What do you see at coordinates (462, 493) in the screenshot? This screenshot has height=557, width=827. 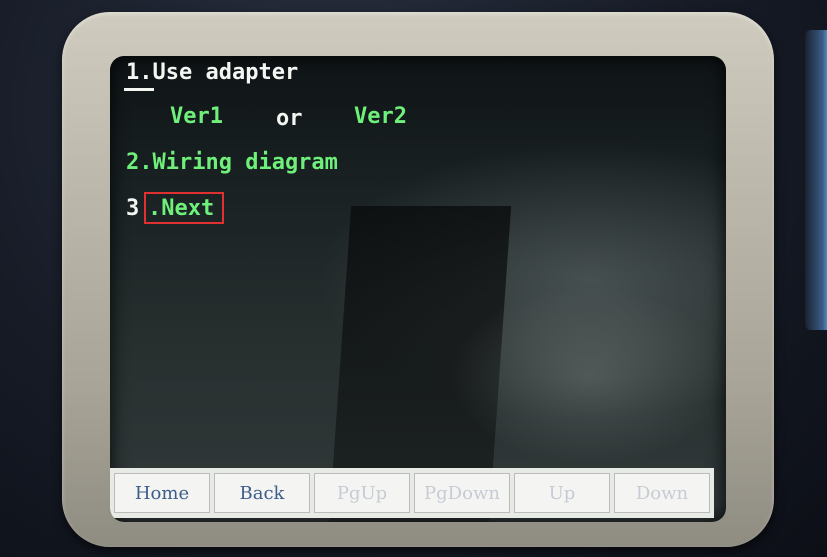 I see `page-down-button: PgDown` at bounding box center [462, 493].